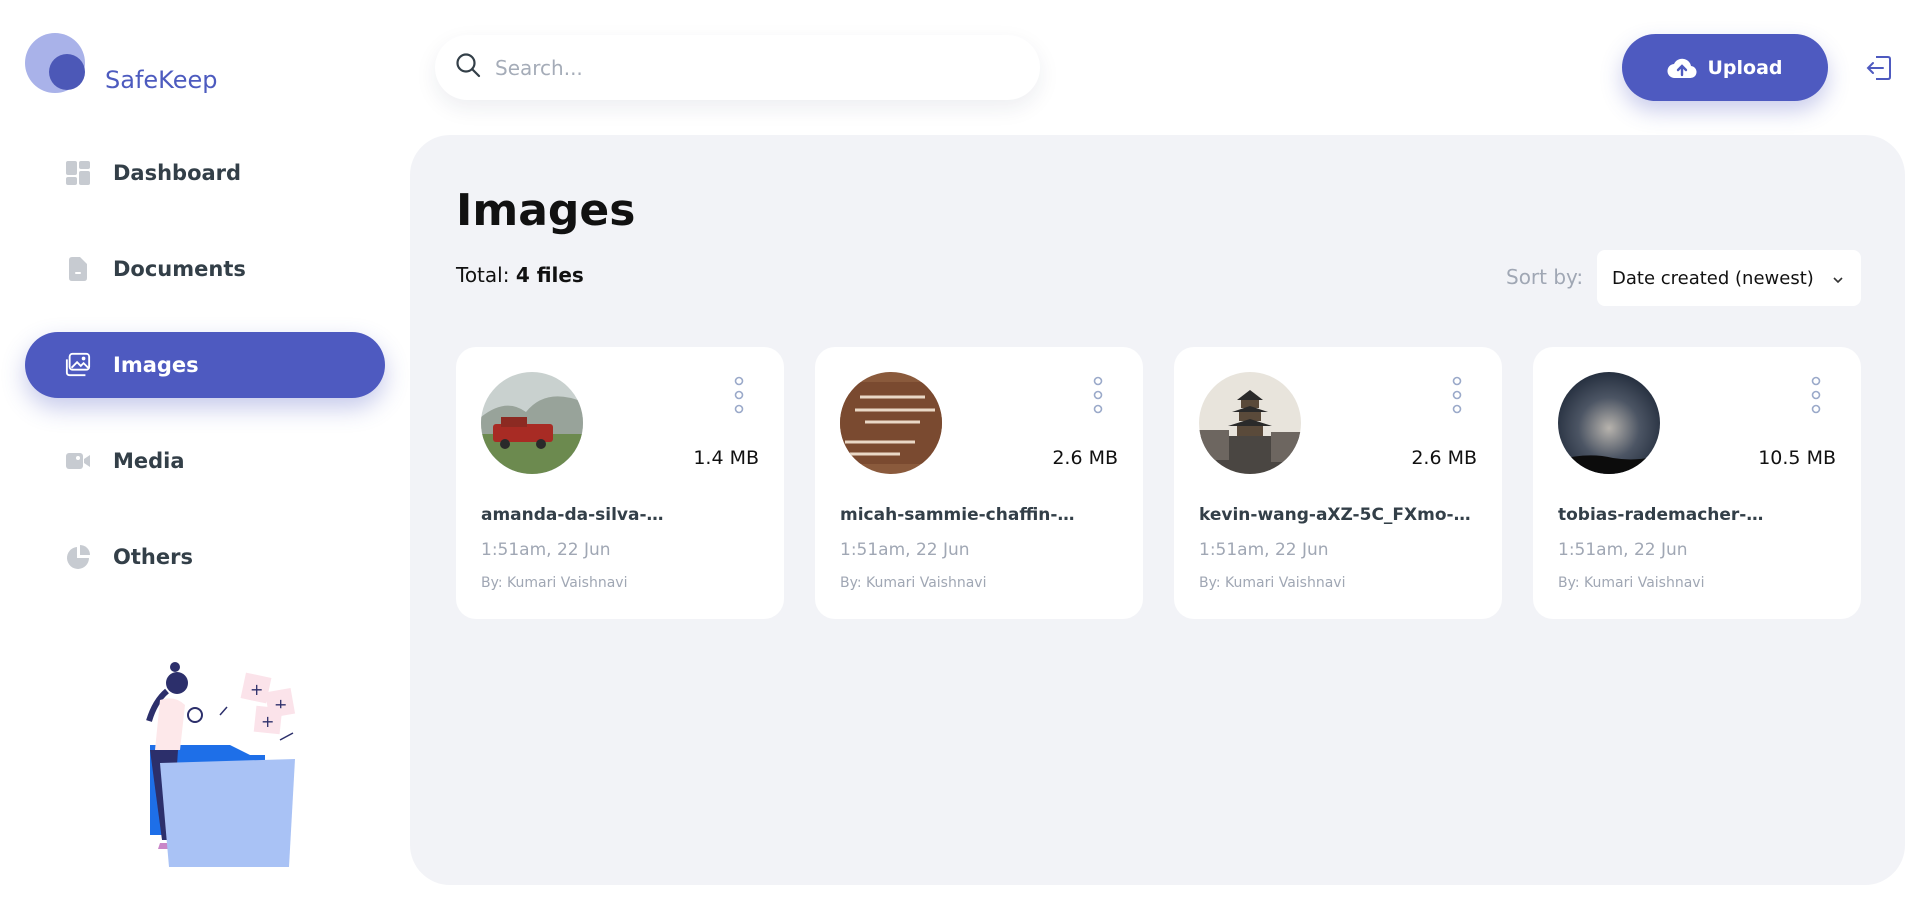 The image size is (1919, 910). I want to click on sidebar-nav: Dashboard Documents Images Media Others, so click(205, 380).